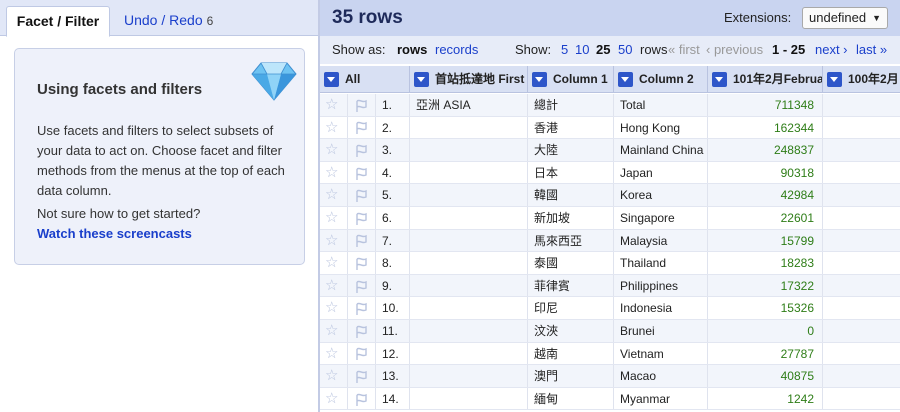 The width and height of the screenshot is (900, 412). I want to click on column-header-all: All, so click(365, 79).